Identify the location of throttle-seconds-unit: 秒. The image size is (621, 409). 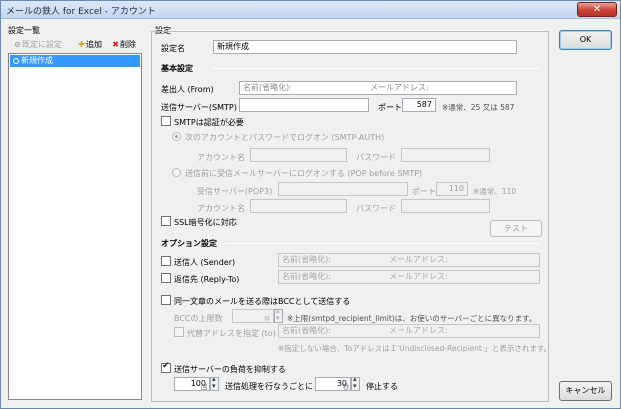
(346, 387).